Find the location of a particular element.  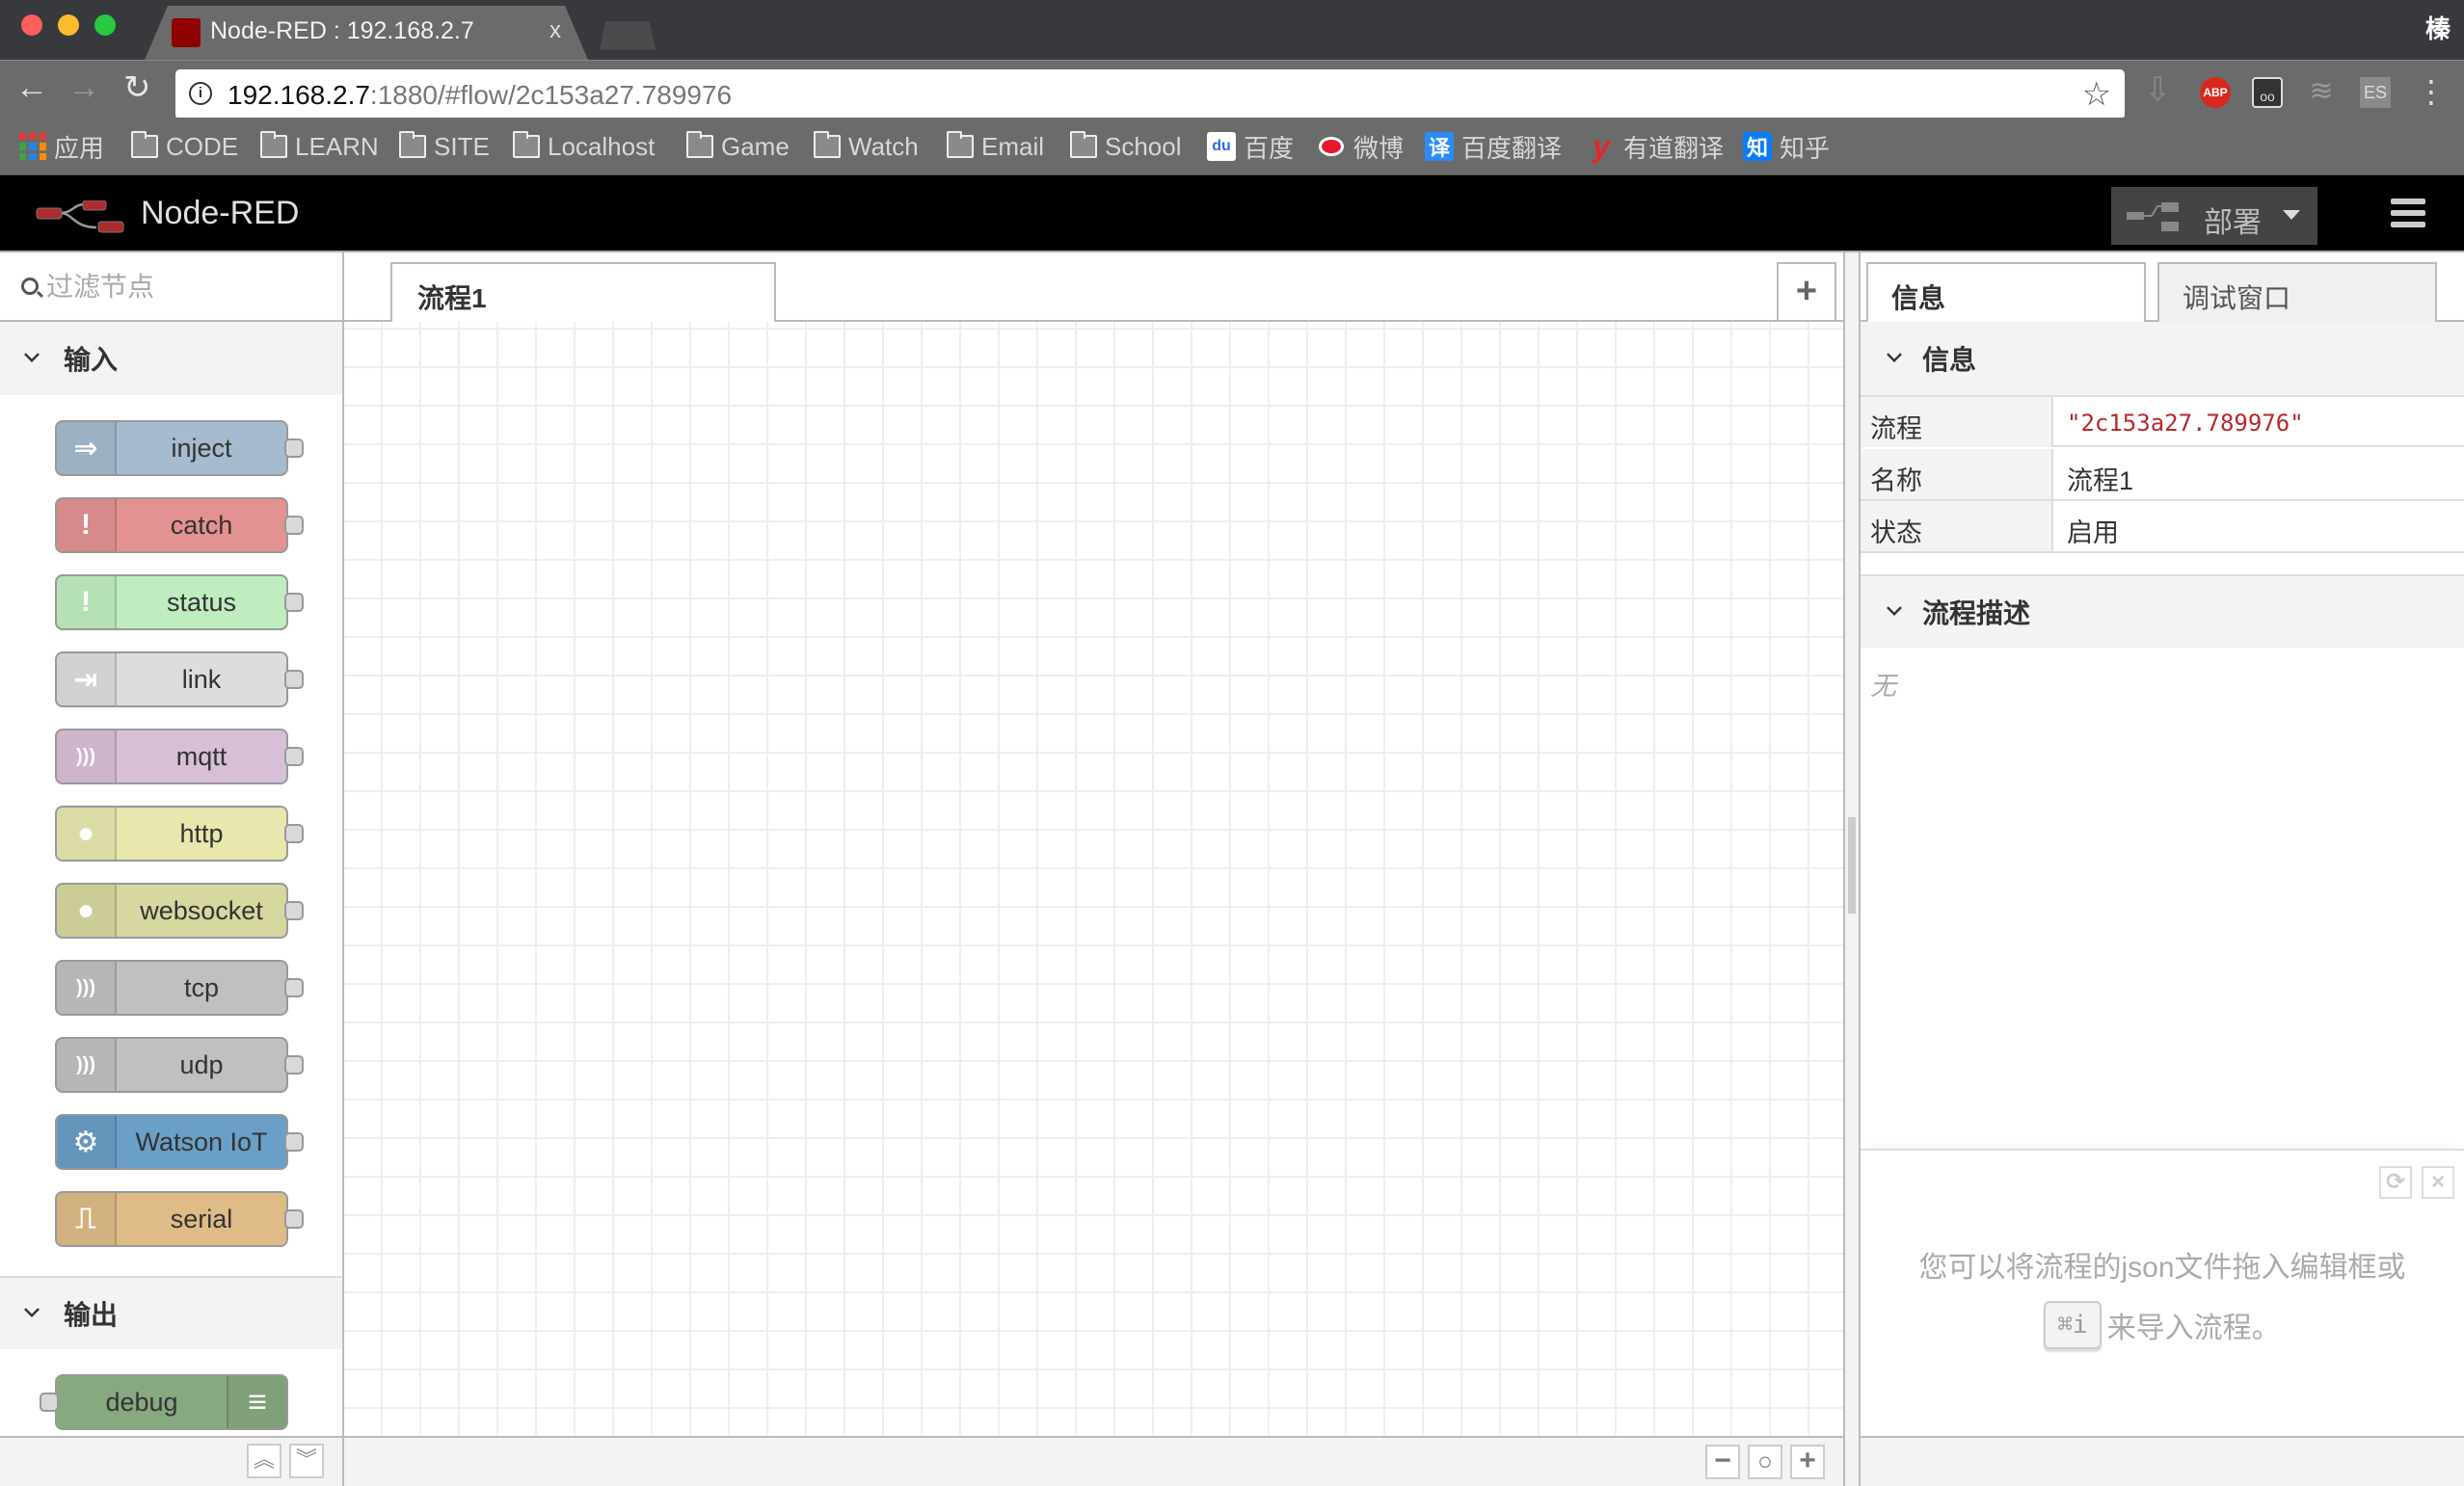

bookmark-youdao: y 有道翻译 is located at coordinates (1656, 146).